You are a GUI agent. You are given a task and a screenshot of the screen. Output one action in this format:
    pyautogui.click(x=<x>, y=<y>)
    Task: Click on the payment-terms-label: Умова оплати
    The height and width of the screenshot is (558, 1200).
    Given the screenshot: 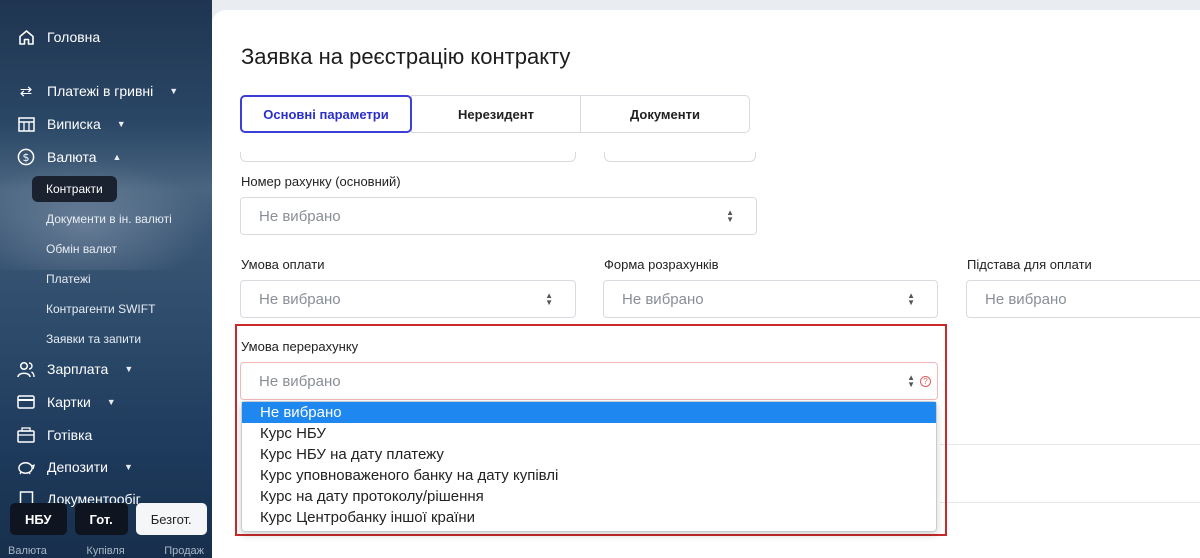 What is the action you would take?
    pyautogui.click(x=283, y=264)
    